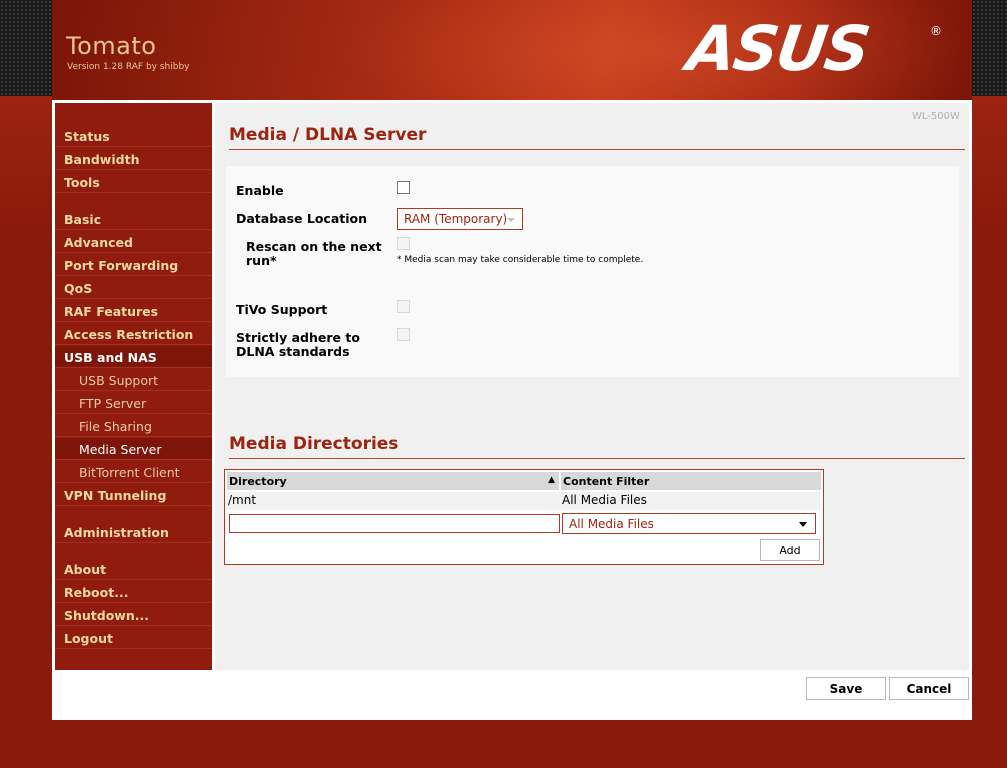 This screenshot has width=1007, height=768. I want to click on rescan-label: Rescan on the next run*, so click(314, 254).